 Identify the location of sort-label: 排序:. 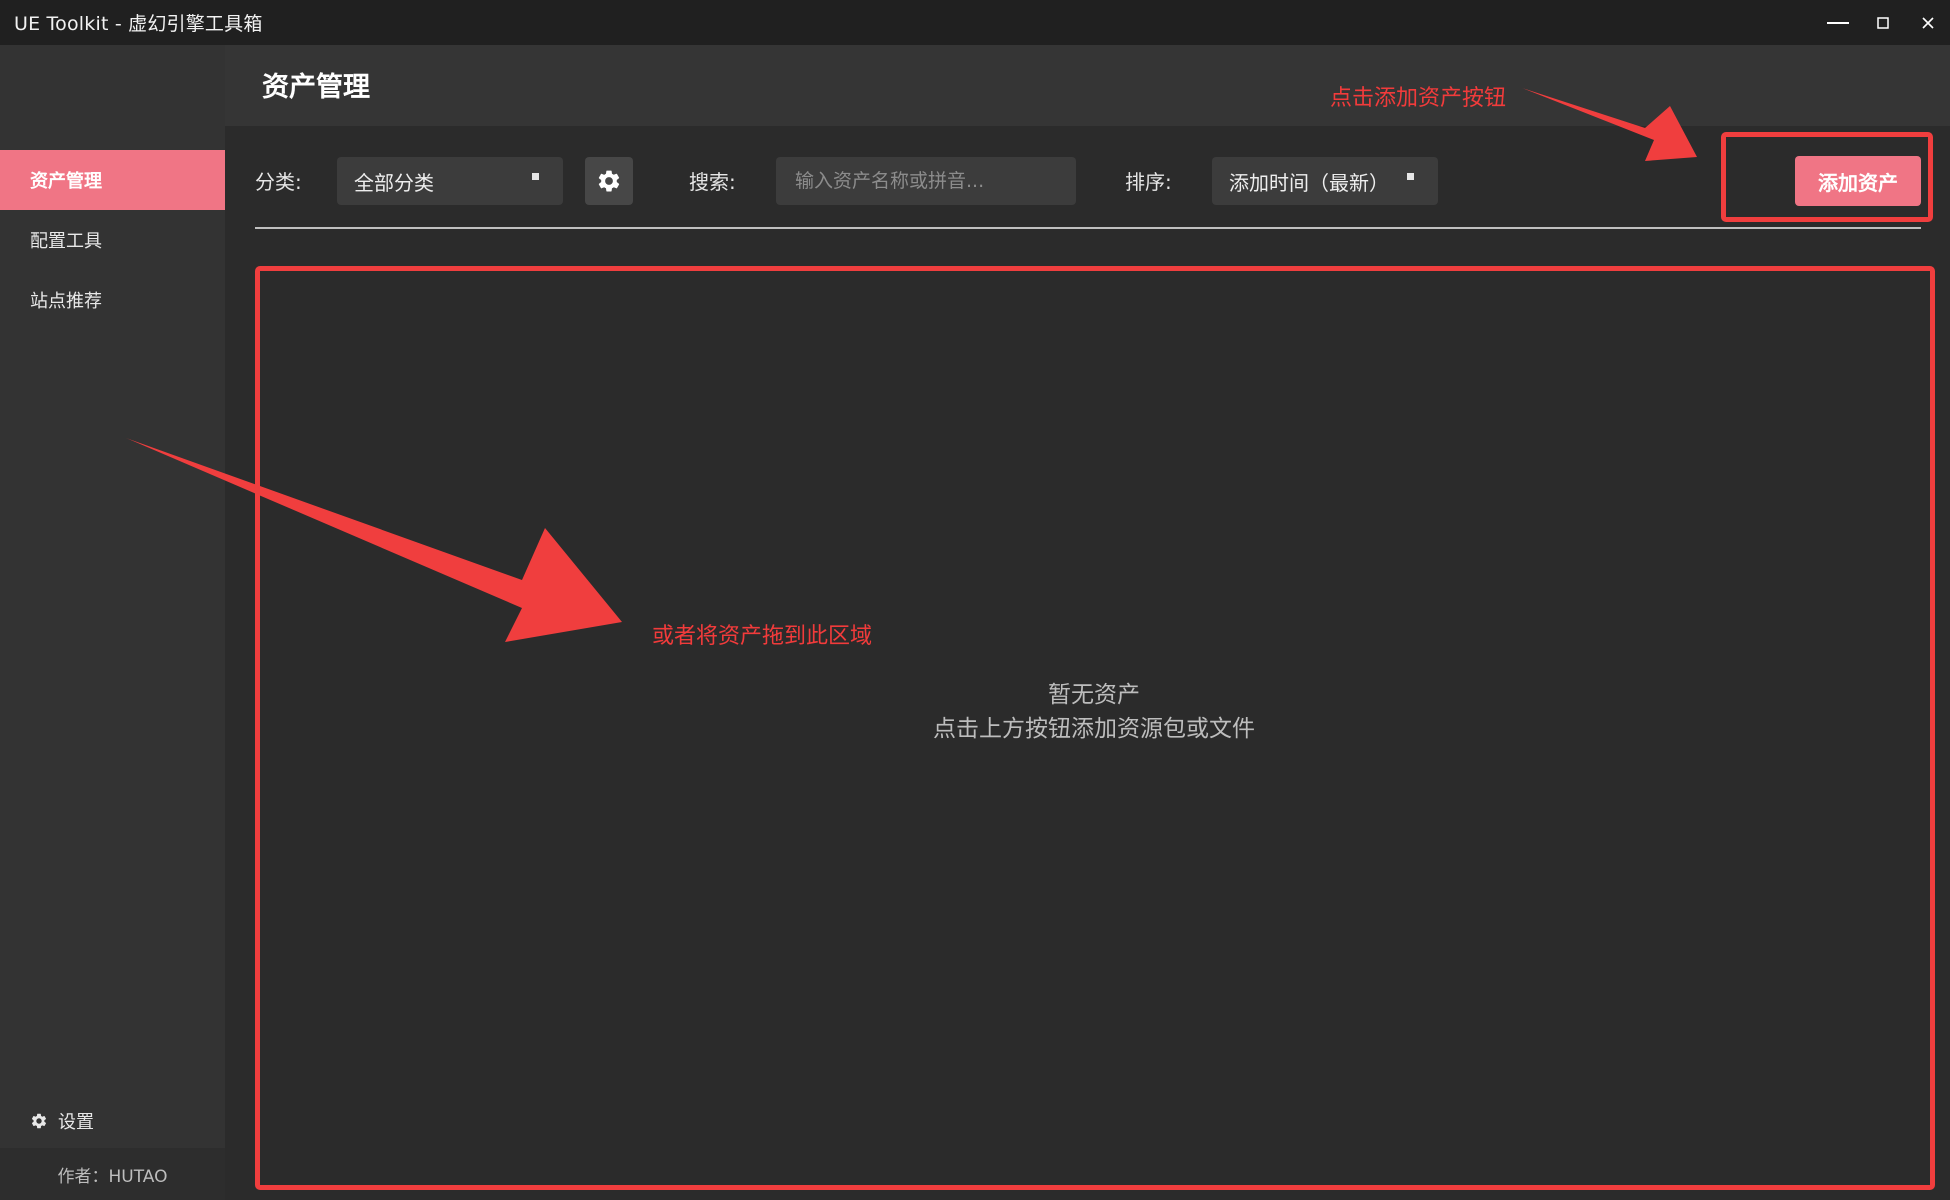
(1148, 182).